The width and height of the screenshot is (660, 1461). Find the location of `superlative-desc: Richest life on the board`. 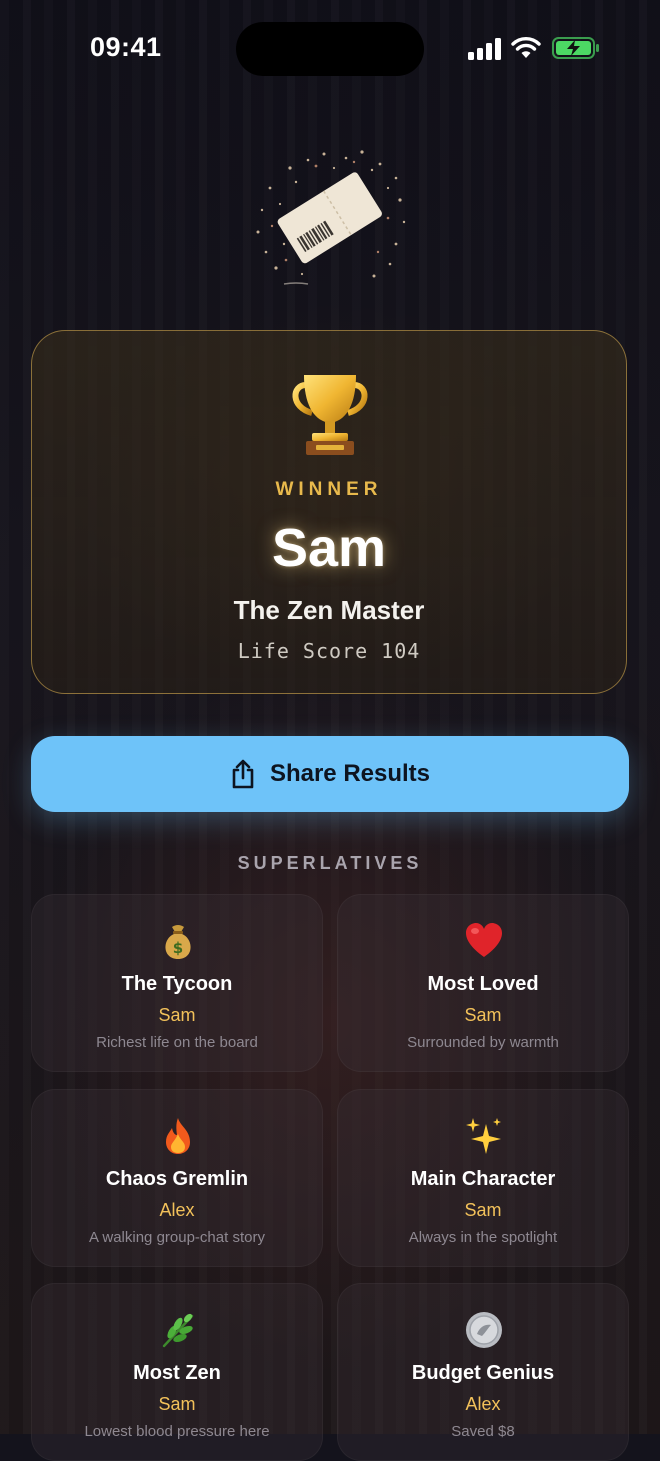

superlative-desc: Richest life on the board is located at coordinates (177, 1042).